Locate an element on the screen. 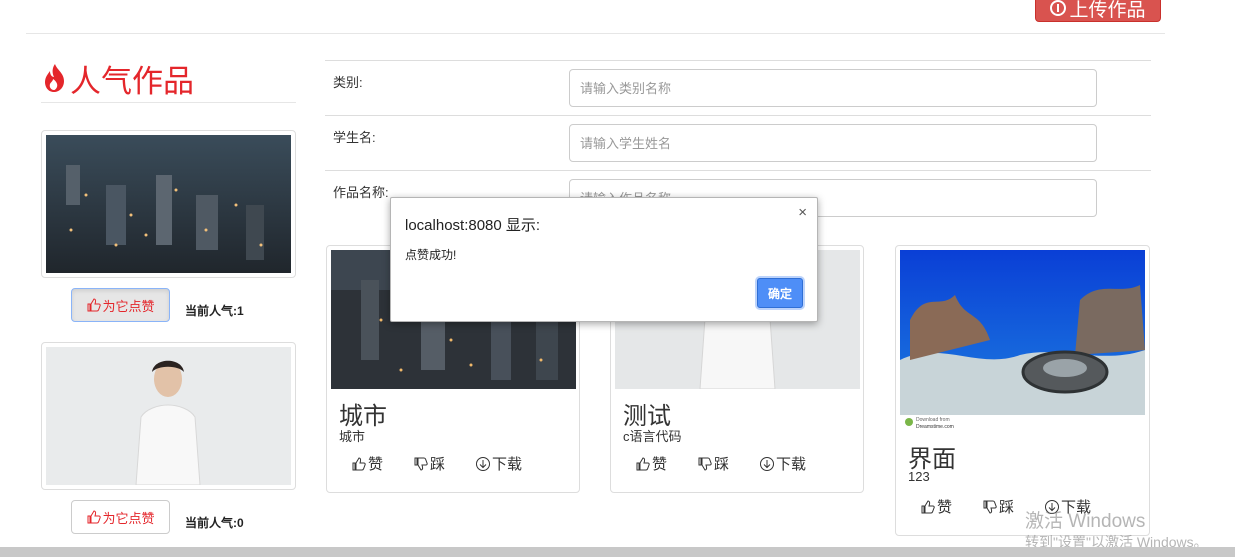 This screenshot has height=557, width=1235. popular-title: 人气作品 is located at coordinates (118, 78).